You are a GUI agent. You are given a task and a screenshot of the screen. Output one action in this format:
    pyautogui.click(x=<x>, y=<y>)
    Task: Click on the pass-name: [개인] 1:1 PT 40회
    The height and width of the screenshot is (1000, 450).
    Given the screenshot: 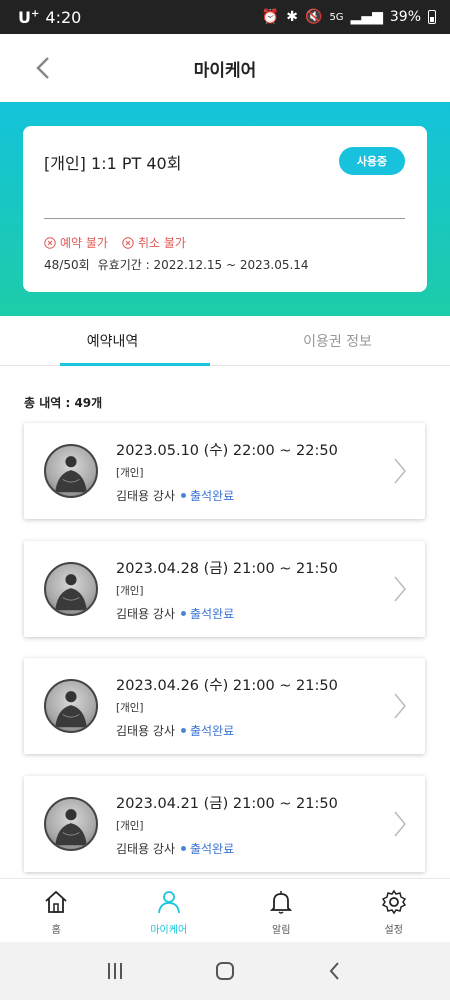 What is the action you would take?
    pyautogui.click(x=113, y=163)
    